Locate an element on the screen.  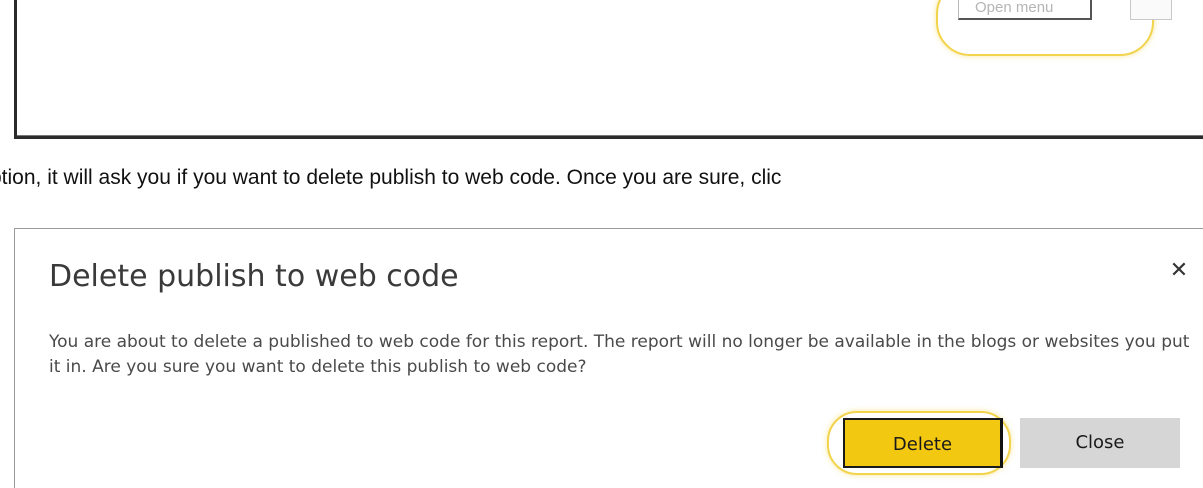
dialog-title: Delete publish to web code is located at coordinates (254, 276).